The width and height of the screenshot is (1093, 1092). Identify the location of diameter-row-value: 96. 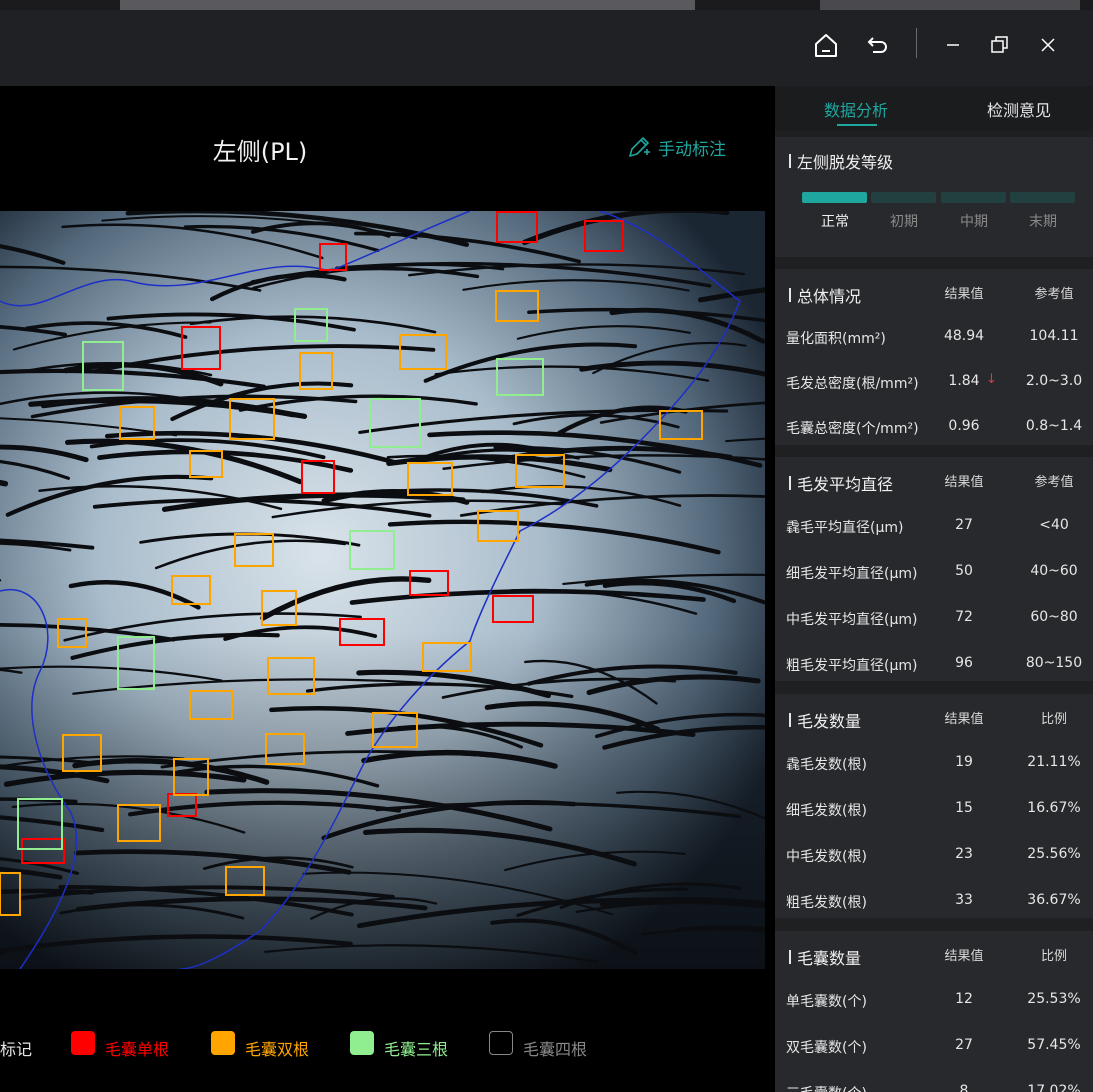
(964, 663).